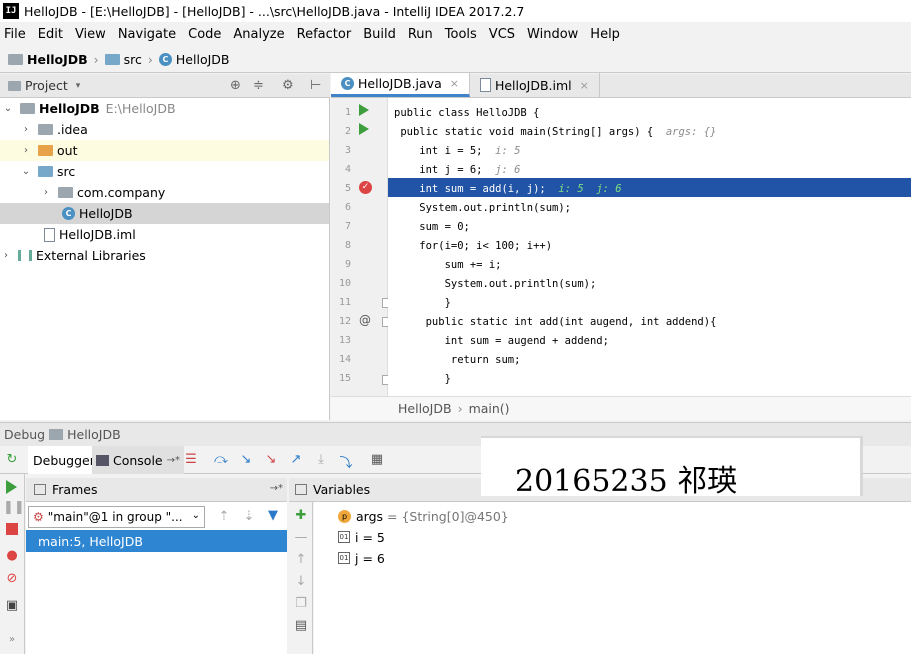 The image size is (911, 654). I want to click on menu-refactor: Refactor, so click(324, 34).